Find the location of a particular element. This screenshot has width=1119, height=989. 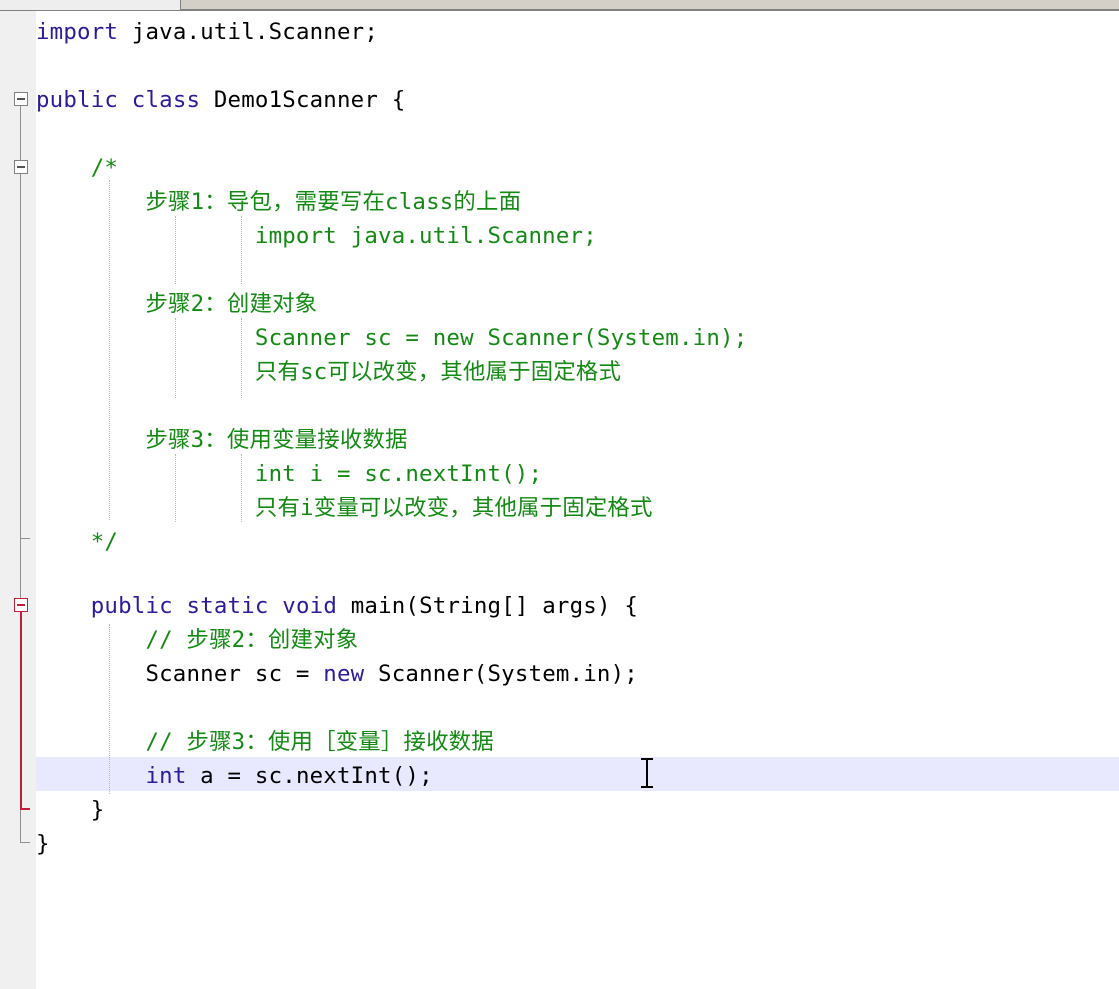

code-line: public static void main(String[] args) { is located at coordinates (337, 606).